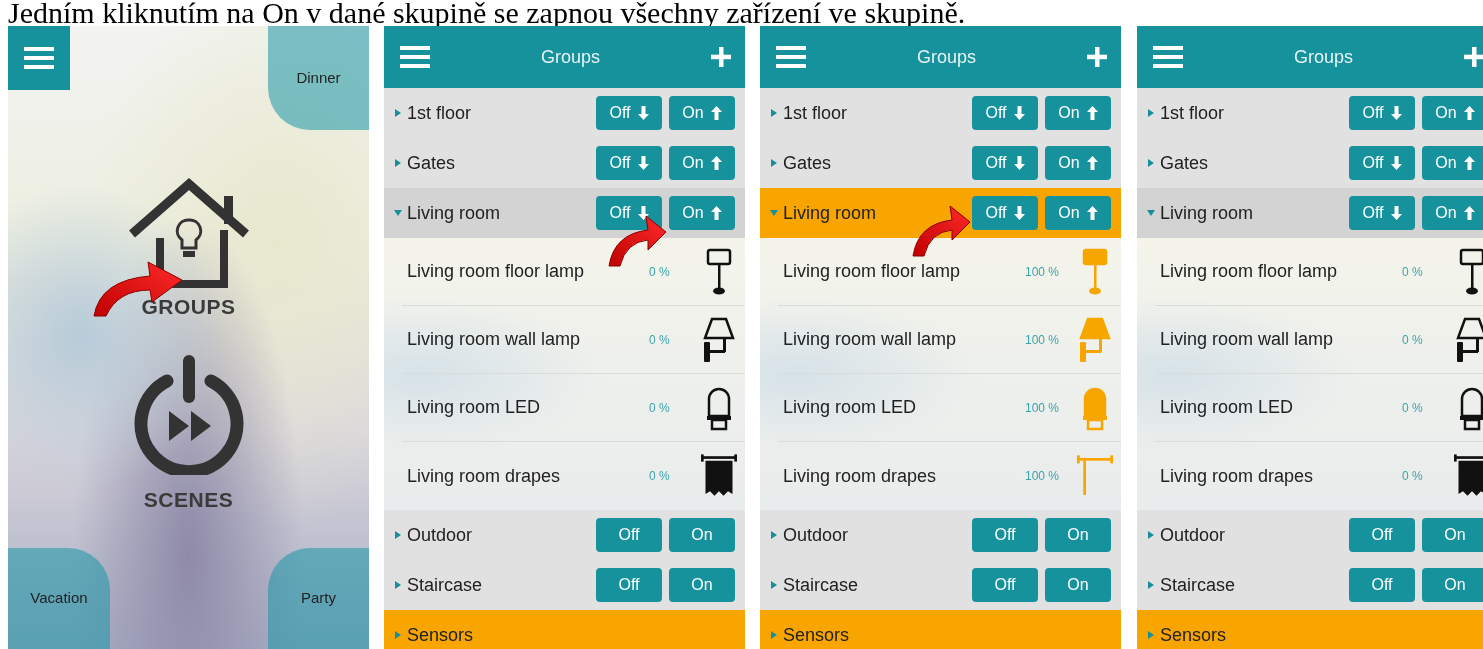 Image resolution: width=1483 pixels, height=649 pixels. I want to click on group-name: Sensors, so click(1194, 635).